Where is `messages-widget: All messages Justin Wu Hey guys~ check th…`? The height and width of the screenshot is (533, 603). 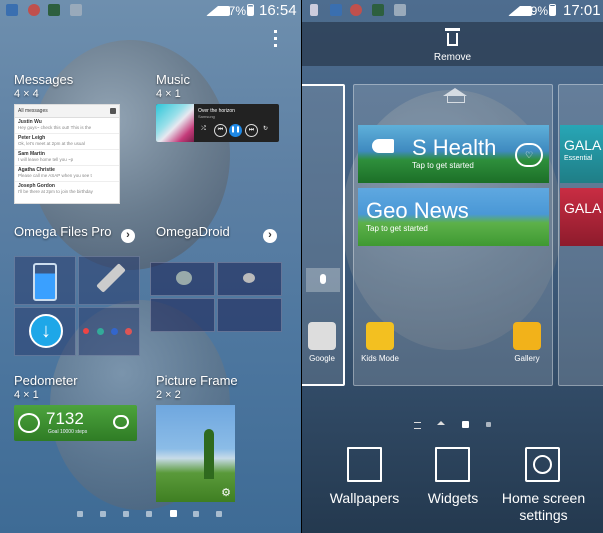 messages-widget: All messages Justin Wu Hey guys~ check th… is located at coordinates (67, 154).